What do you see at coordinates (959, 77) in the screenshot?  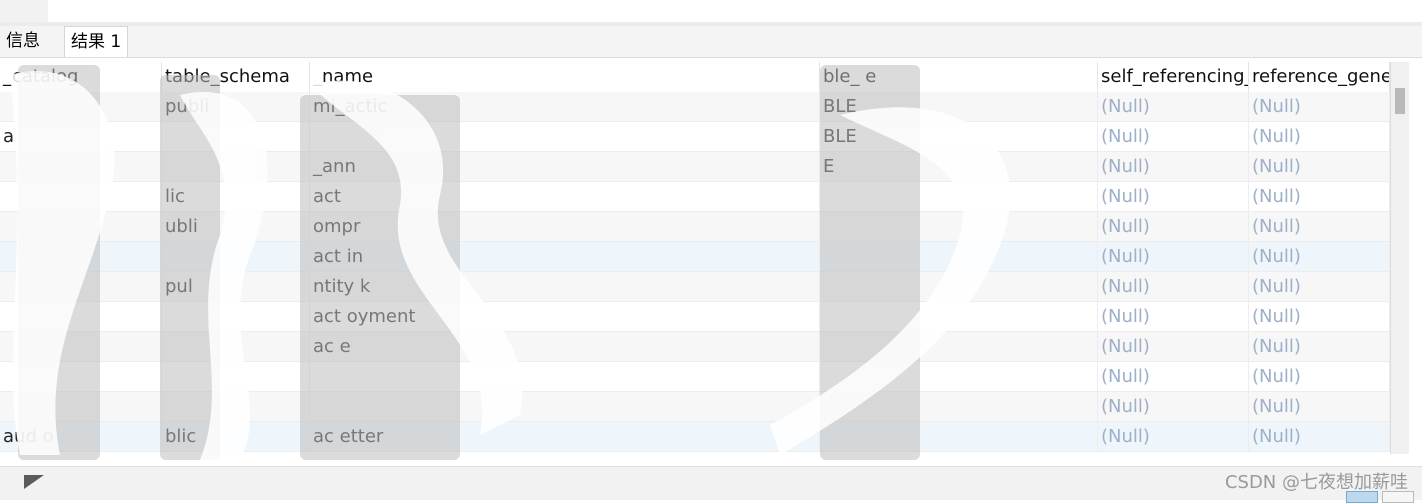 I see `column-header-table-type: ble_ e` at bounding box center [959, 77].